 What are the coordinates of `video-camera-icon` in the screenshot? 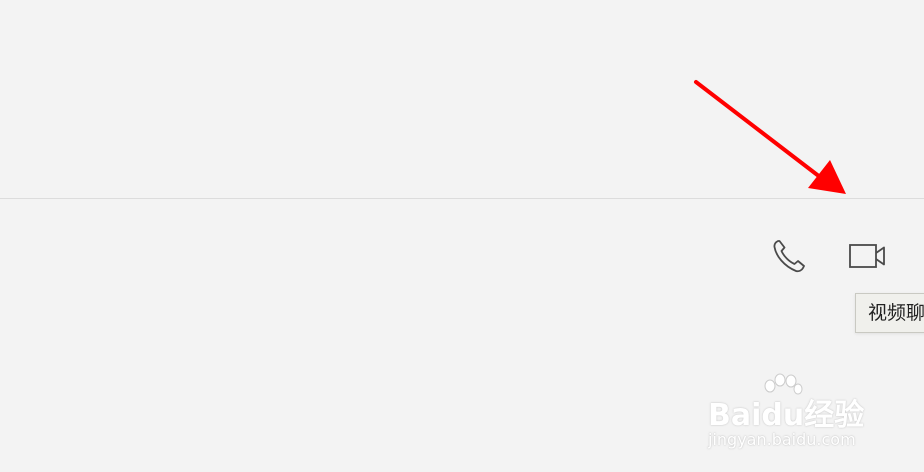 It's located at (867, 256).